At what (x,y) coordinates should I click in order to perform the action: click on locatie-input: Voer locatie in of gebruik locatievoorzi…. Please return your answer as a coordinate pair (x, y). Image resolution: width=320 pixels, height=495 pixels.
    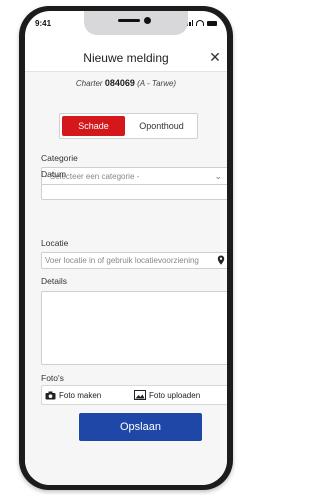
    Looking at the image, I should click on (134, 260).